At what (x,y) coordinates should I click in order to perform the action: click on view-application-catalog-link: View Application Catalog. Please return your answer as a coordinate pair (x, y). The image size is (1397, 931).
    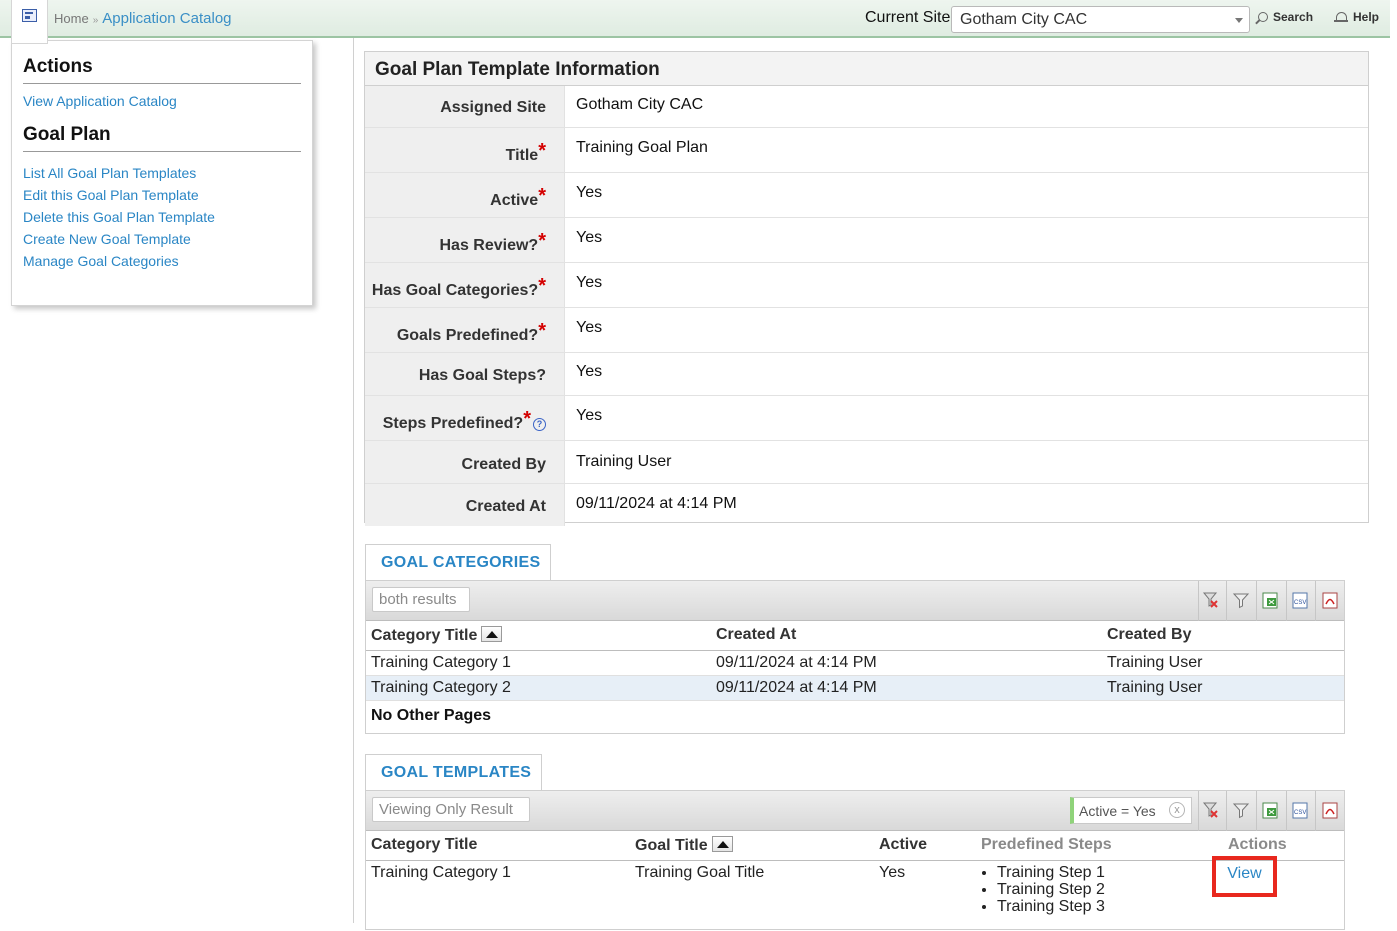
    Looking at the image, I should click on (162, 101).